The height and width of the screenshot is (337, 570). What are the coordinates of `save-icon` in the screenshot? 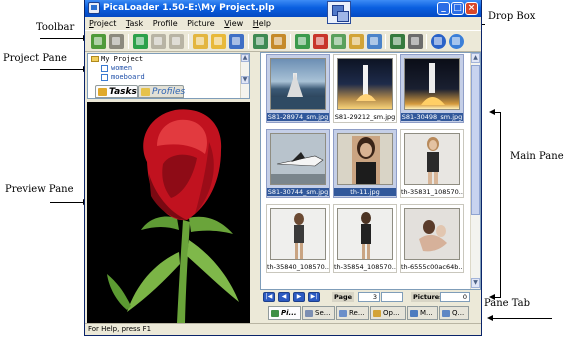 It's located at (236, 41).